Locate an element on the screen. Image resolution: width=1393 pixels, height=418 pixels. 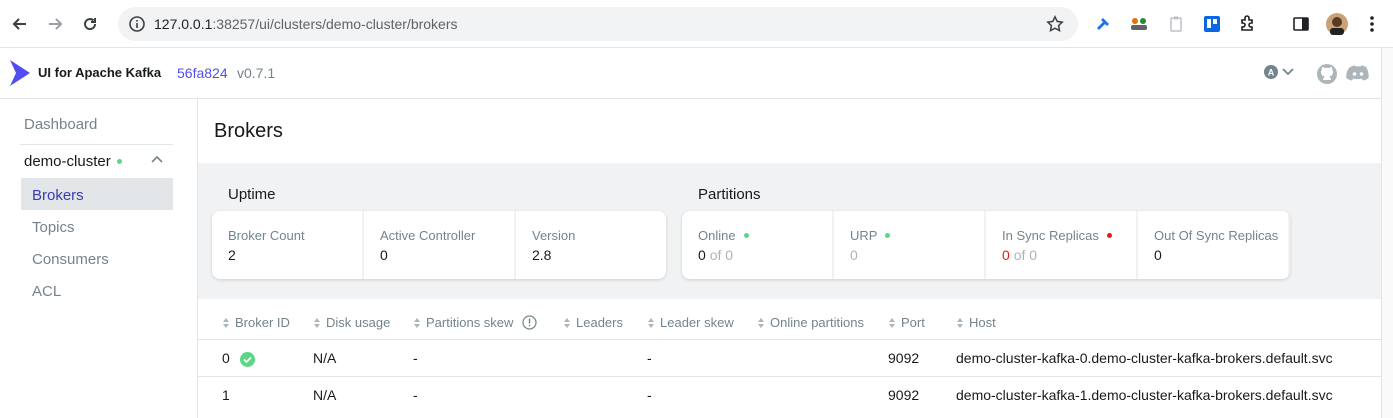
app-header: UI for Apache Kafka 56fa824 v0.7.1 A is located at coordinates (696, 73).